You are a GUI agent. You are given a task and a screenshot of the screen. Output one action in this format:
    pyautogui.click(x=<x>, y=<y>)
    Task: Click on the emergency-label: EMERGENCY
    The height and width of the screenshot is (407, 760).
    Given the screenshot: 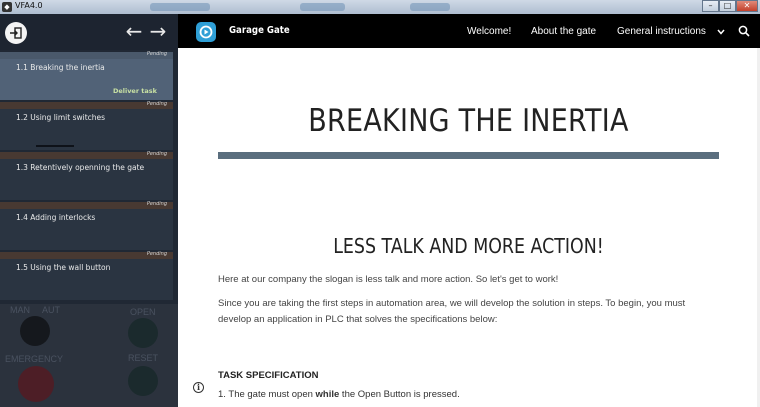 What is the action you would take?
    pyautogui.click(x=34, y=359)
    